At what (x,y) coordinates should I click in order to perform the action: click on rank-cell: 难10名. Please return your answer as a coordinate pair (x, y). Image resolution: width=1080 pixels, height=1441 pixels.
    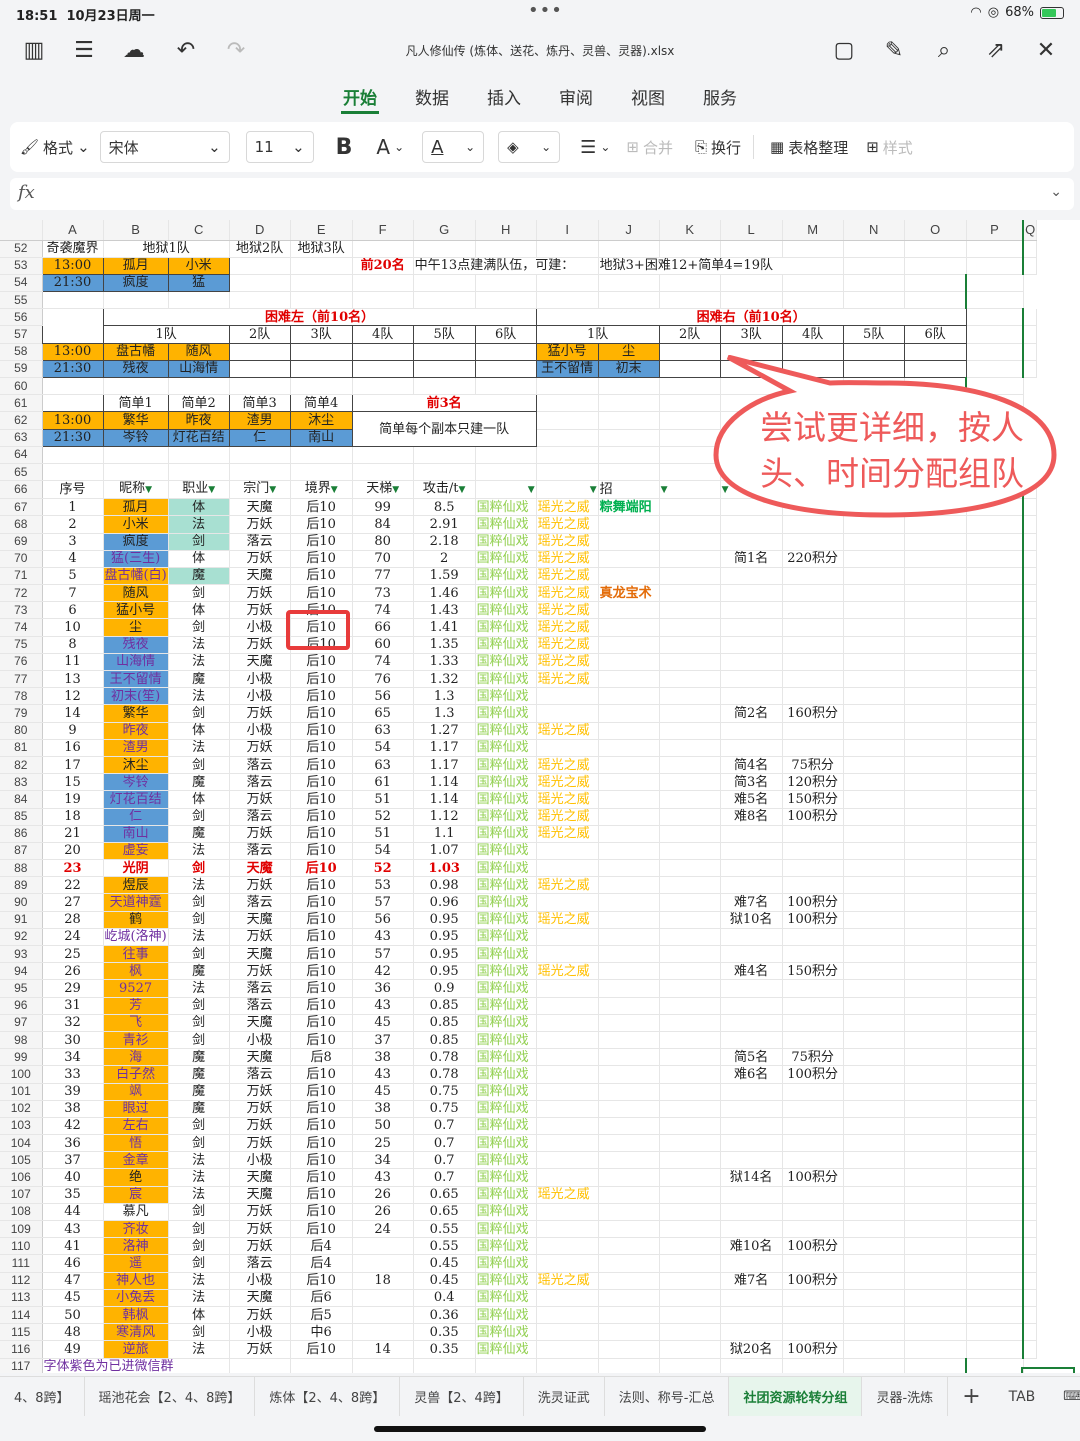
    Looking at the image, I should click on (751, 1246).